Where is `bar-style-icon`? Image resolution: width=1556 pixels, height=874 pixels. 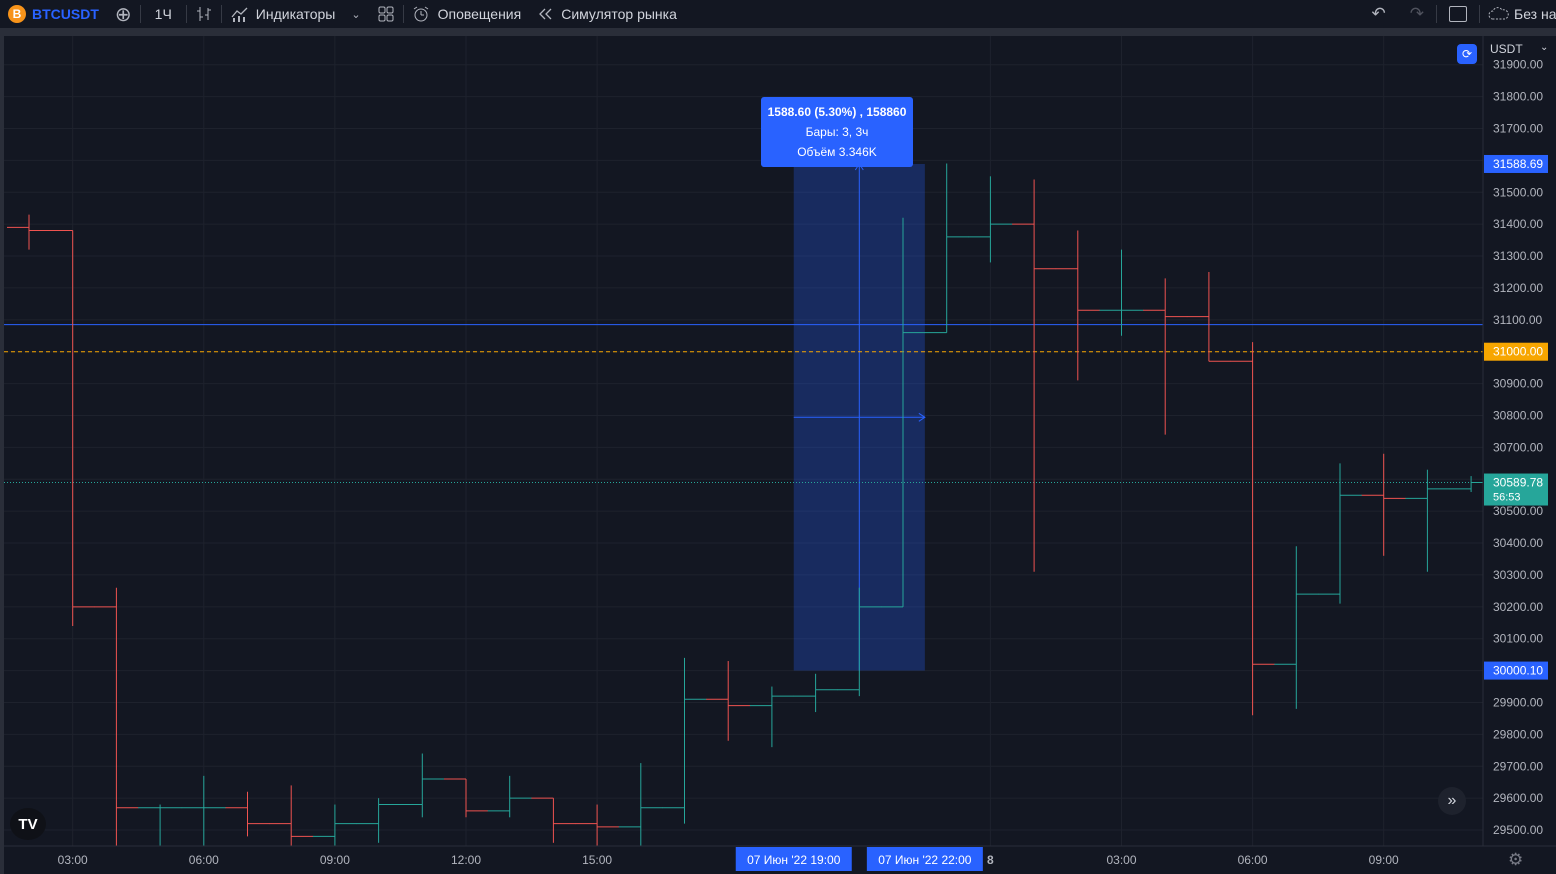 bar-style-icon is located at coordinates (203, 14).